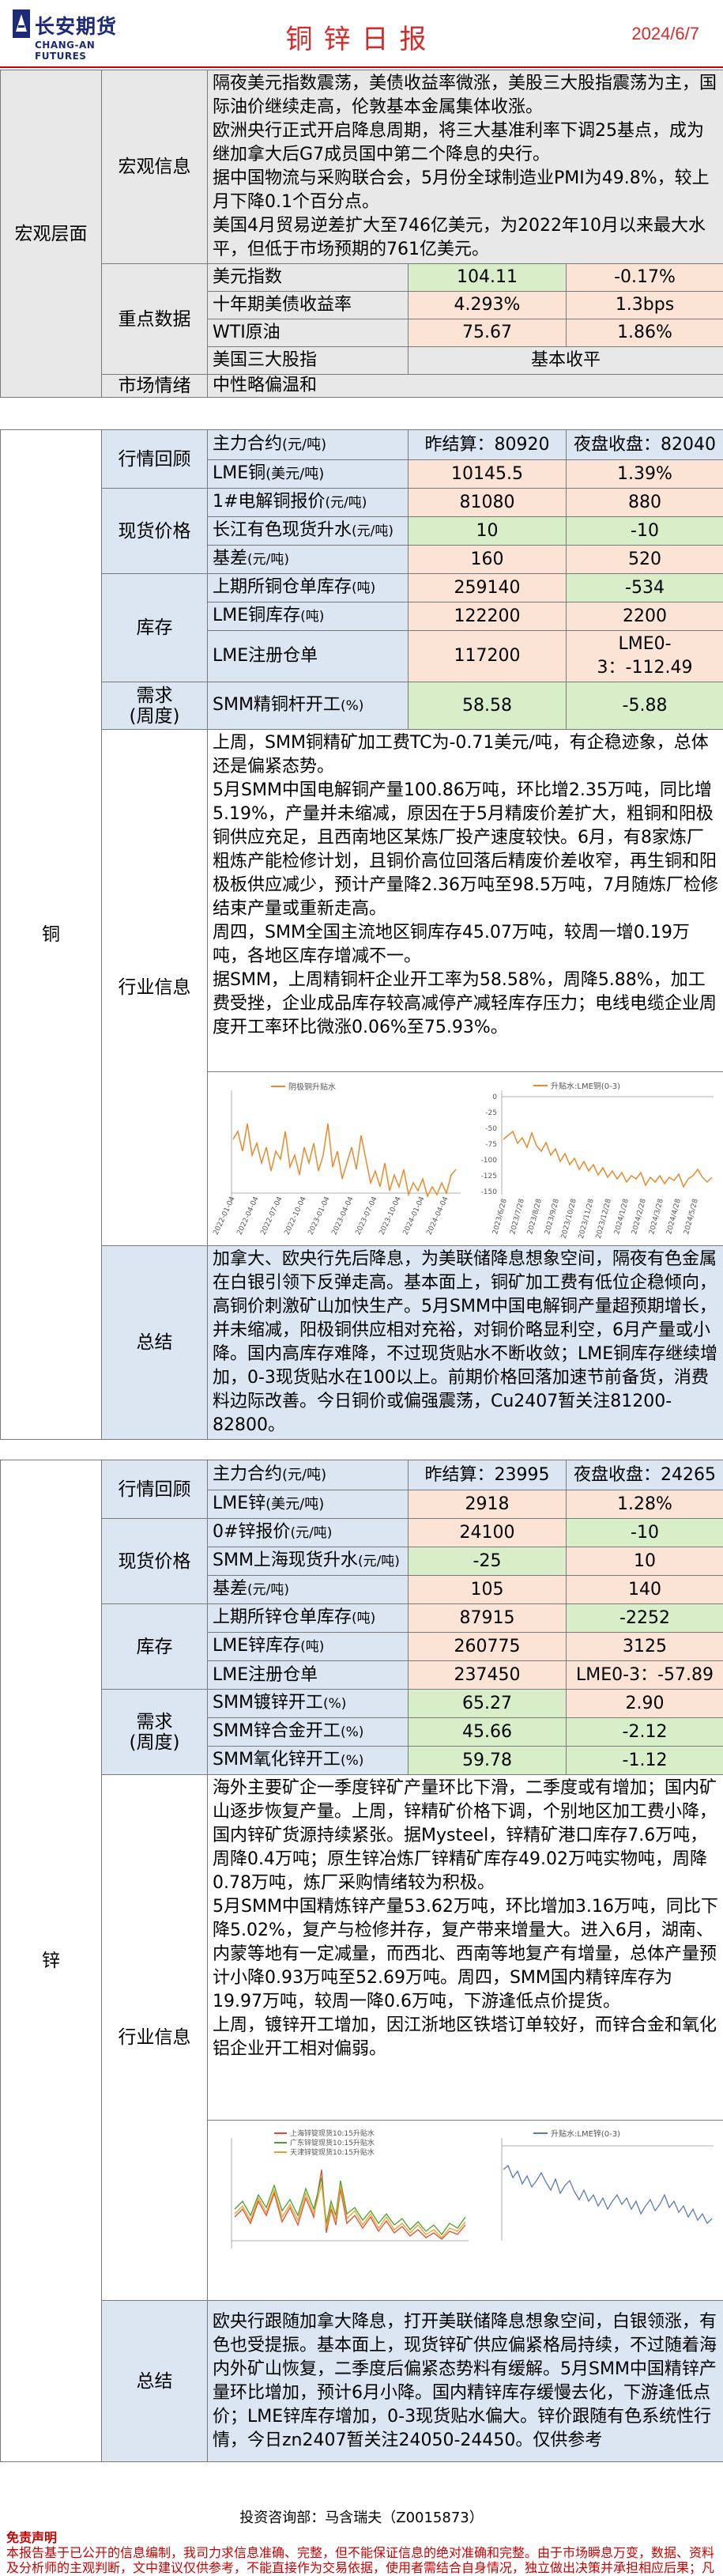 Image resolution: width=723 pixels, height=2576 pixels. I want to click on zinc-main-settle: 昨结算：23995, so click(487, 1475).